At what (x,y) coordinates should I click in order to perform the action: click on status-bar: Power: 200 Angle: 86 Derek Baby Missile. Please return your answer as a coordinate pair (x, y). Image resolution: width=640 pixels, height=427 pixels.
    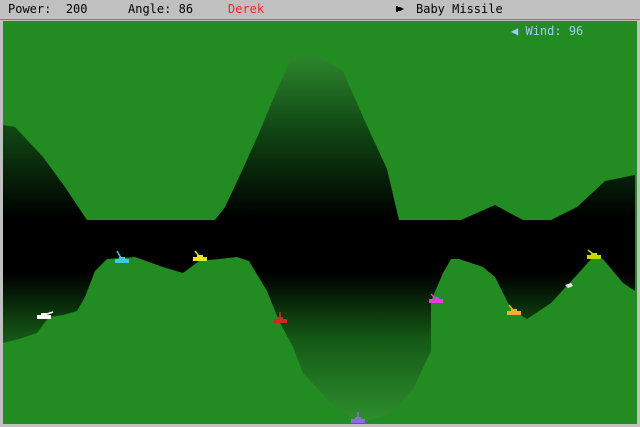
    Looking at the image, I should click on (320, 10).